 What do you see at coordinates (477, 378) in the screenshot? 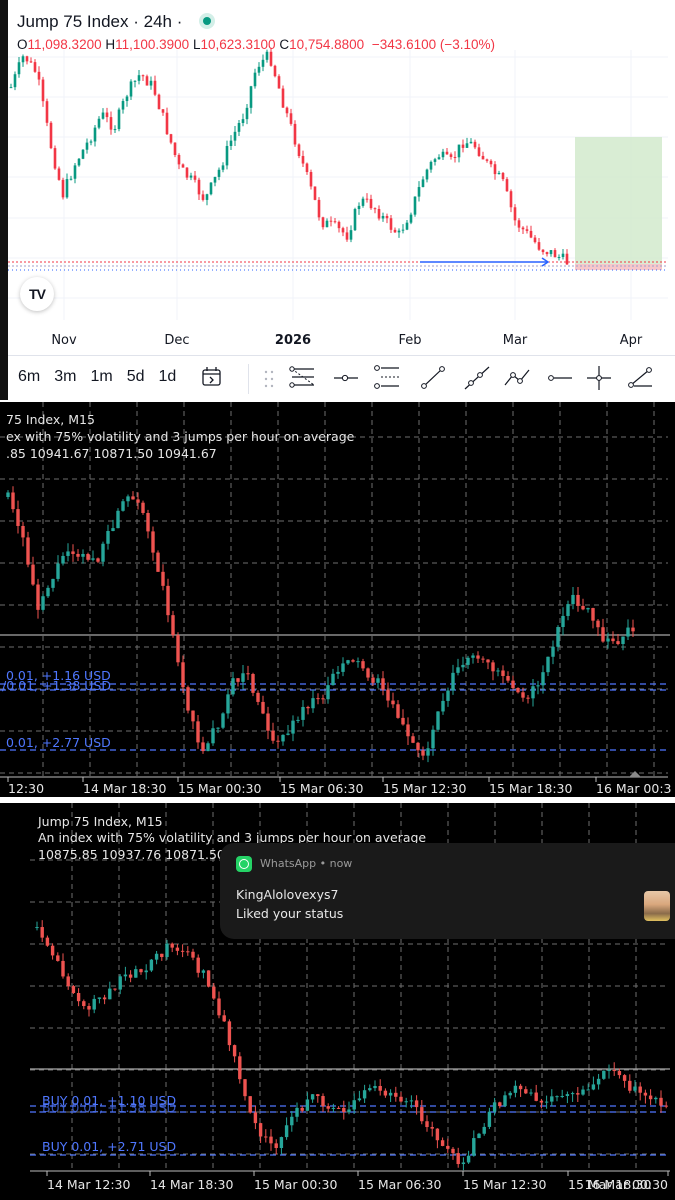
I see `ray-icon` at bounding box center [477, 378].